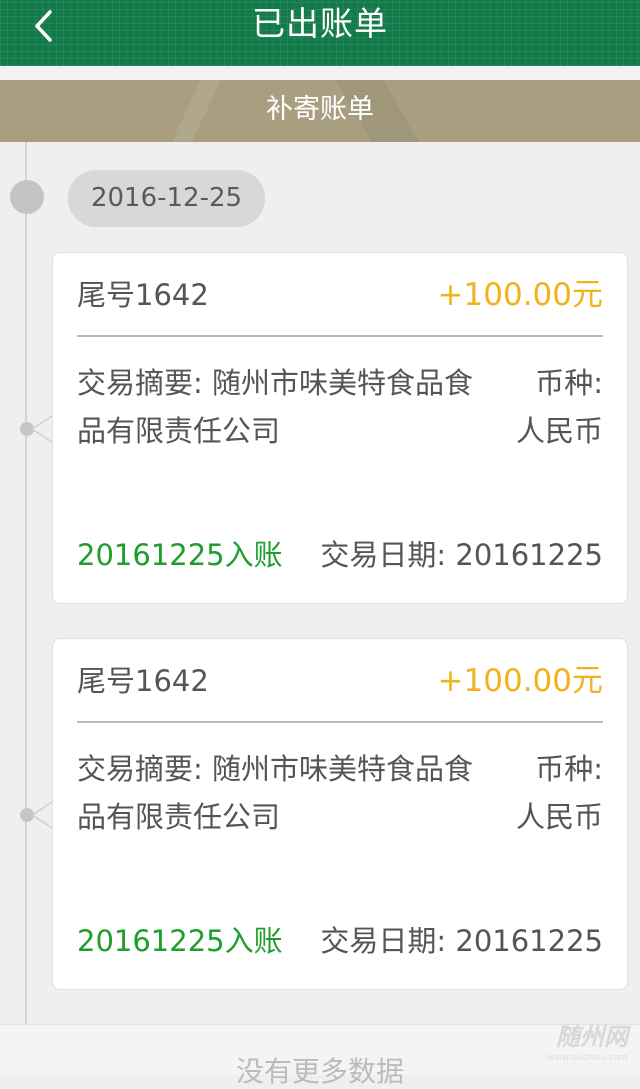  I want to click on reissue-bill-label: 补寄账单, so click(320, 109).